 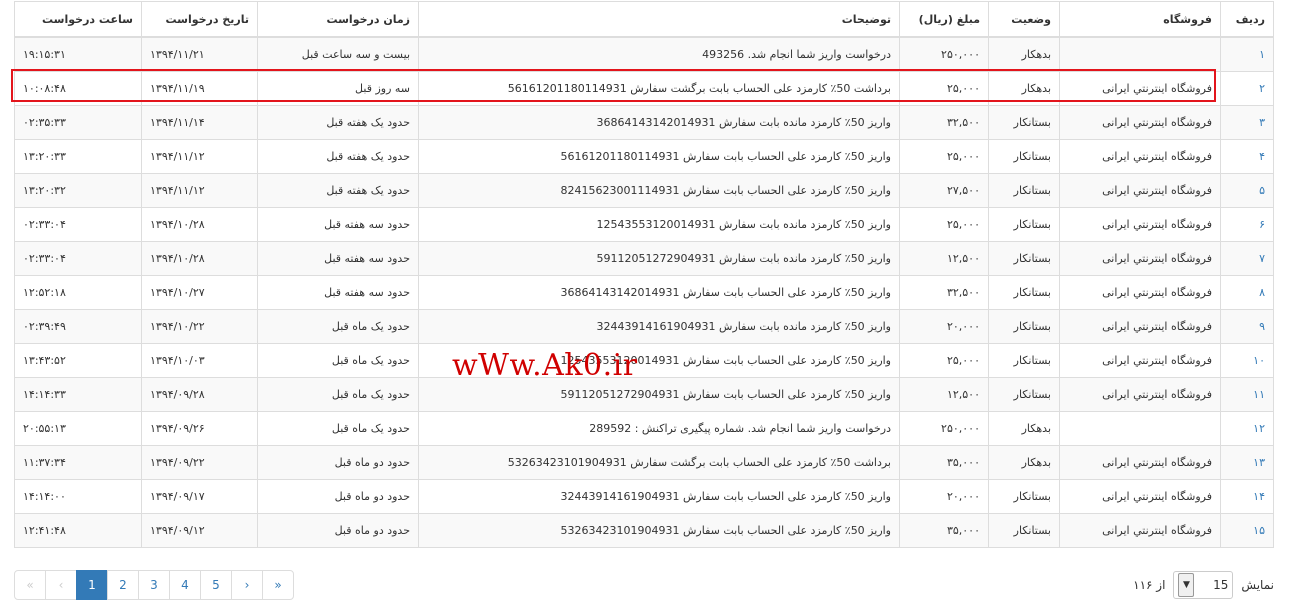 I want to click on cell-row-number: ۱۱, so click(x=1247, y=394).